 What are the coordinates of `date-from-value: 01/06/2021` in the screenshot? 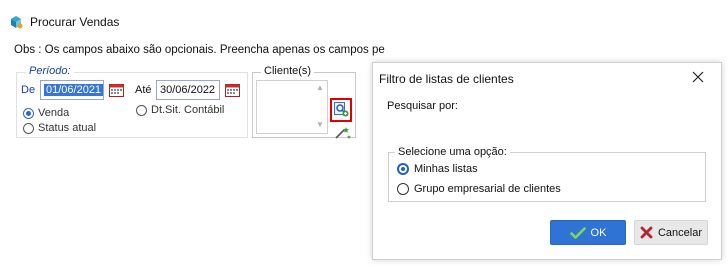 It's located at (74, 90).